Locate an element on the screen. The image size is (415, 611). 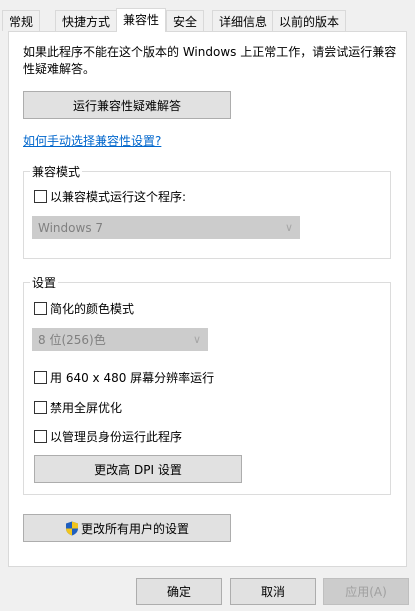
compat-mode-checkbox-label: 以兼容模式运行这个程序: is located at coordinates (118, 197).